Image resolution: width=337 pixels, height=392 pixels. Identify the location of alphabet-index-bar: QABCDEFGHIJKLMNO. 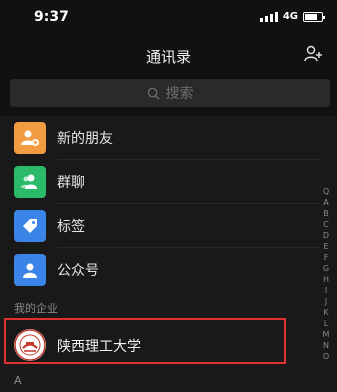
(326, 274).